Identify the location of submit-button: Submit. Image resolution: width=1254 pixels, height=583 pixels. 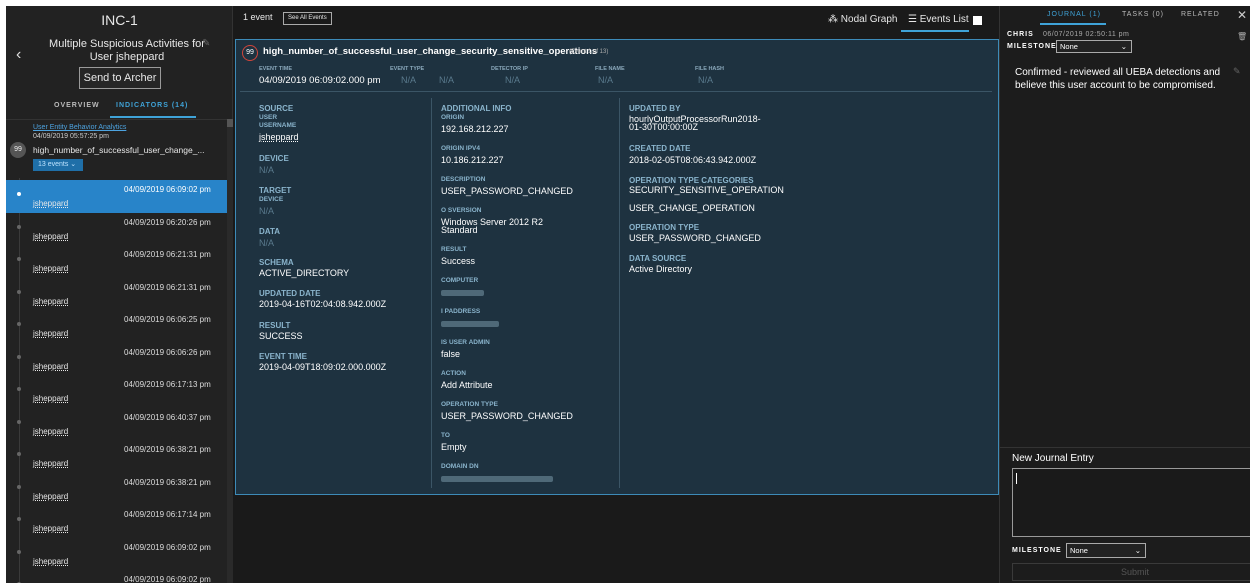
(1131, 572).